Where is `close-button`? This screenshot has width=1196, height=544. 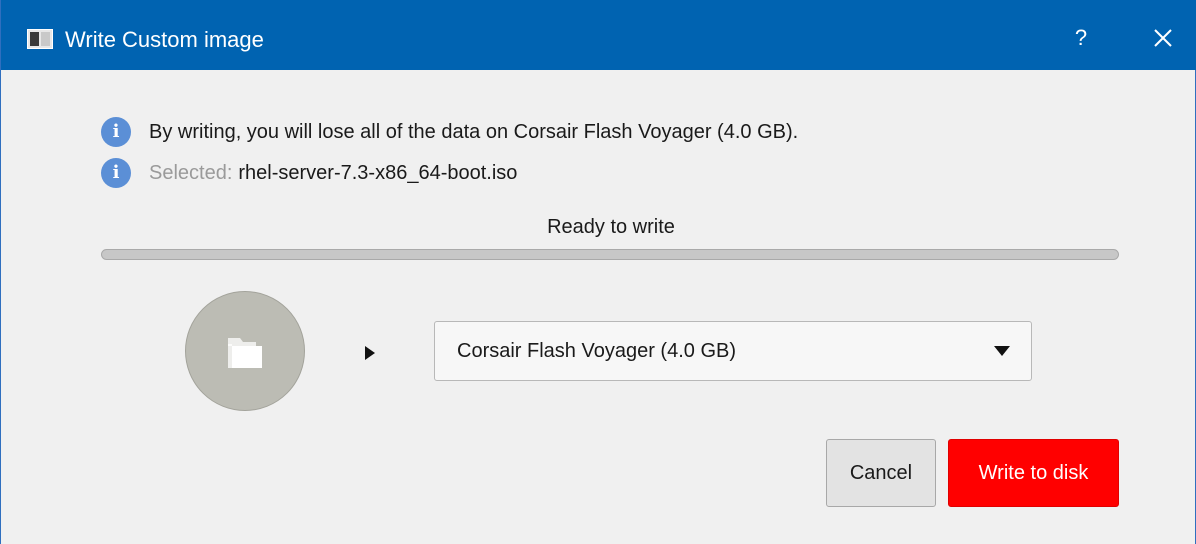 close-button is located at coordinates (1163, 38).